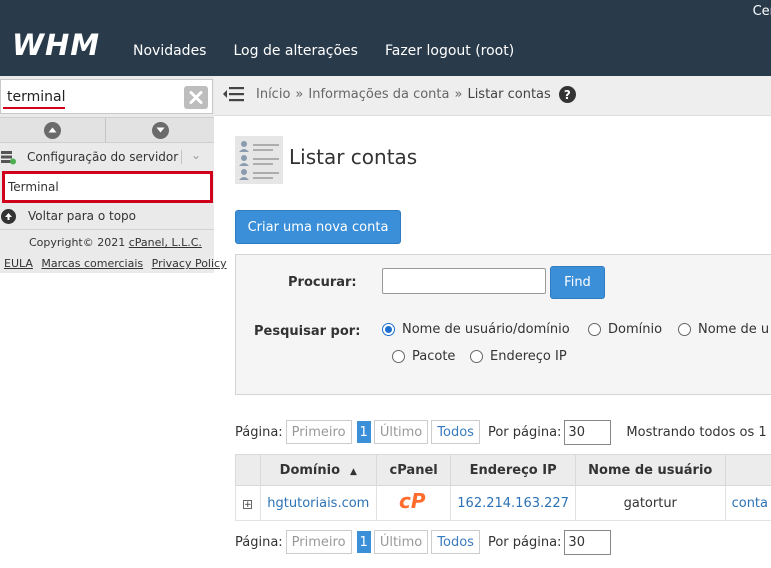 This screenshot has height=568, width=771. What do you see at coordinates (233, 94) in the screenshot?
I see `menu-toggle-icon` at bounding box center [233, 94].